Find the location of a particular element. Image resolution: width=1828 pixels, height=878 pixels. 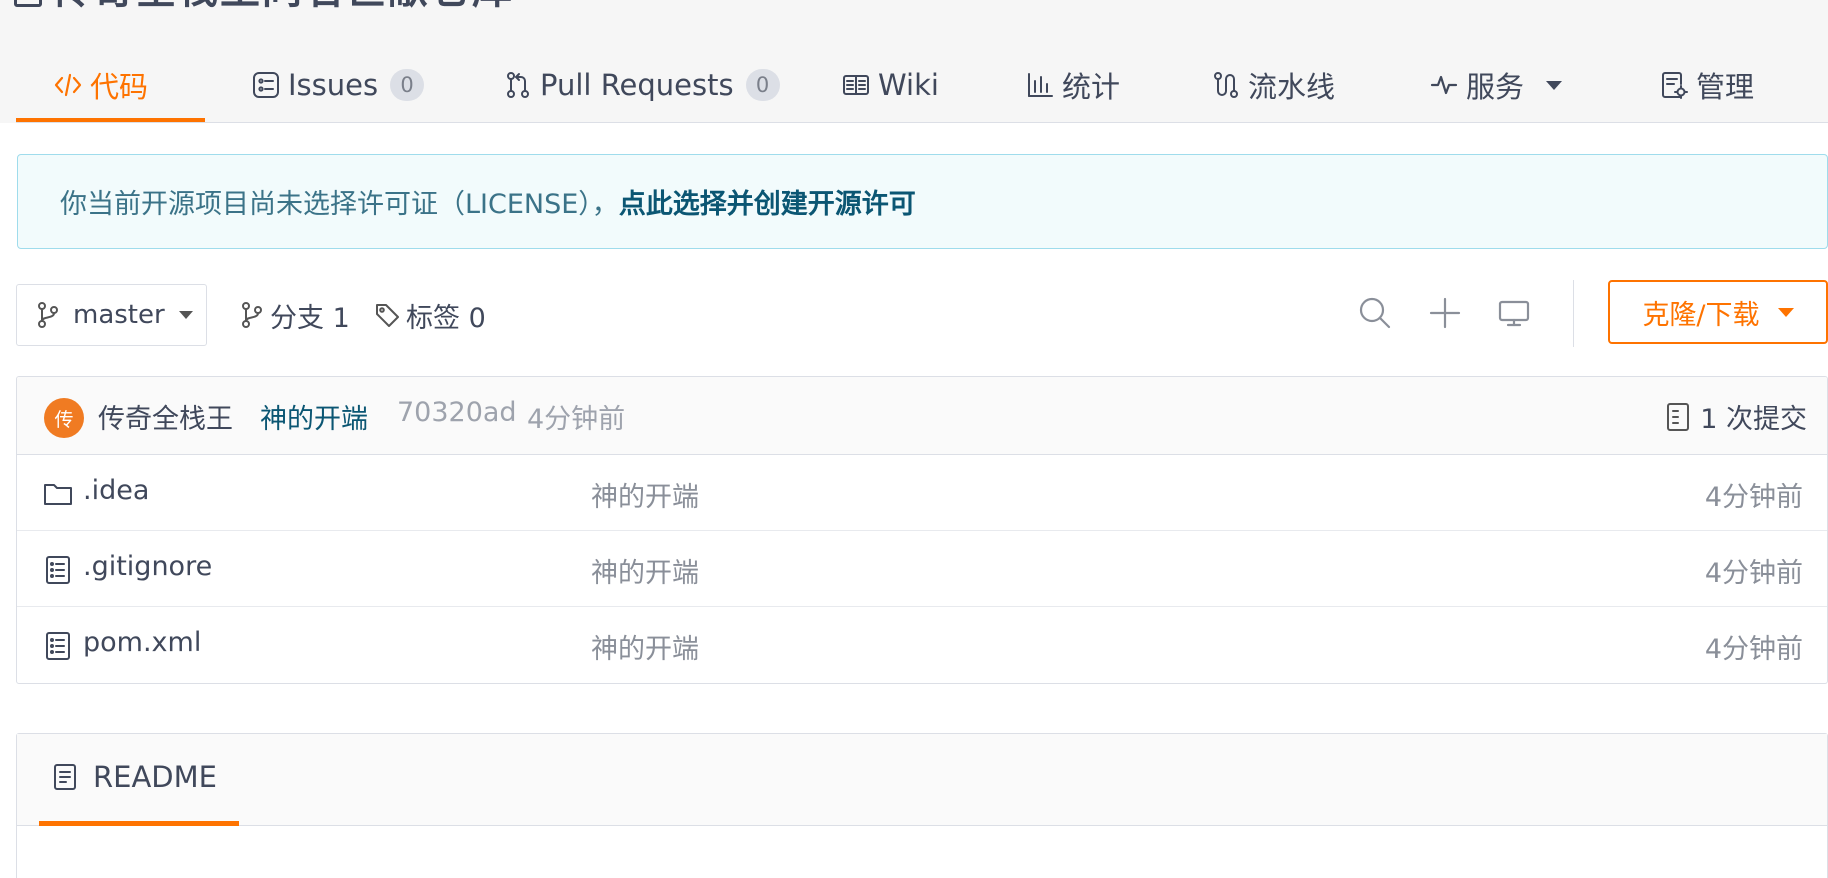

tag-icon is located at coordinates (387, 315).